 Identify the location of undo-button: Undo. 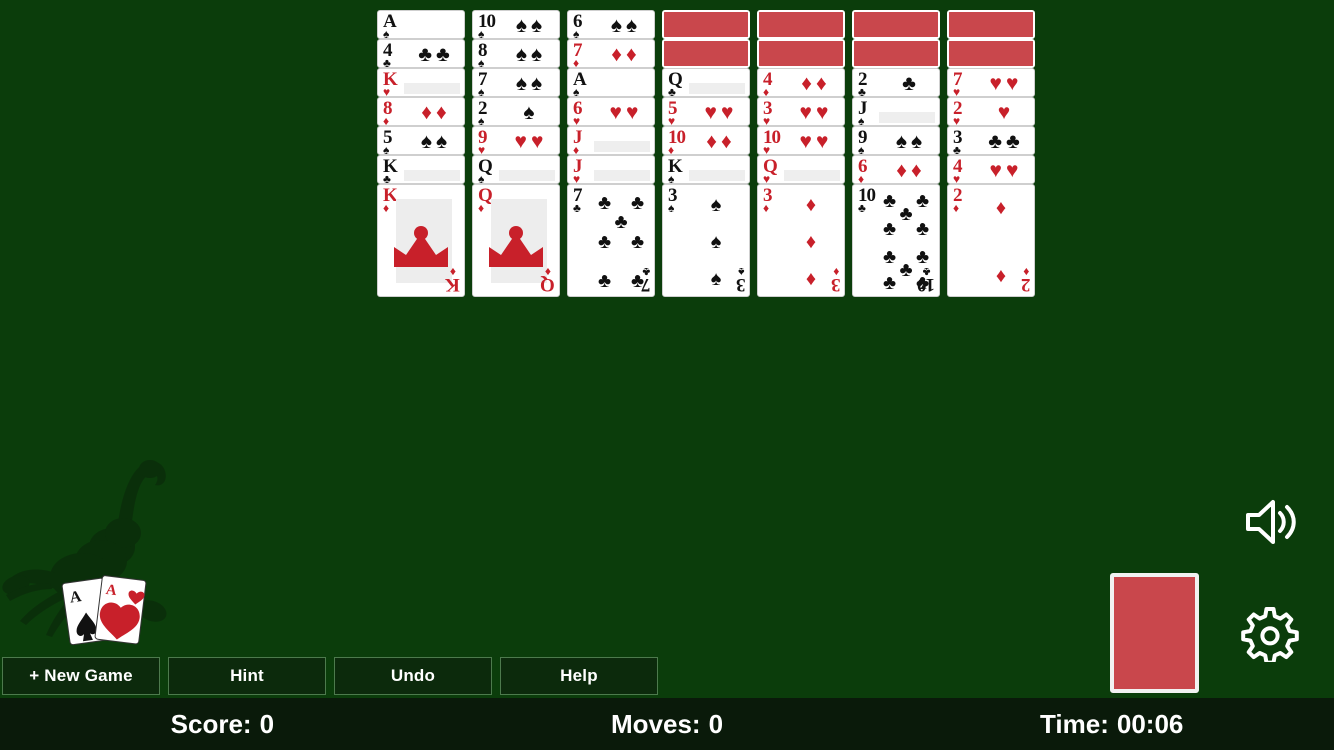
(413, 676).